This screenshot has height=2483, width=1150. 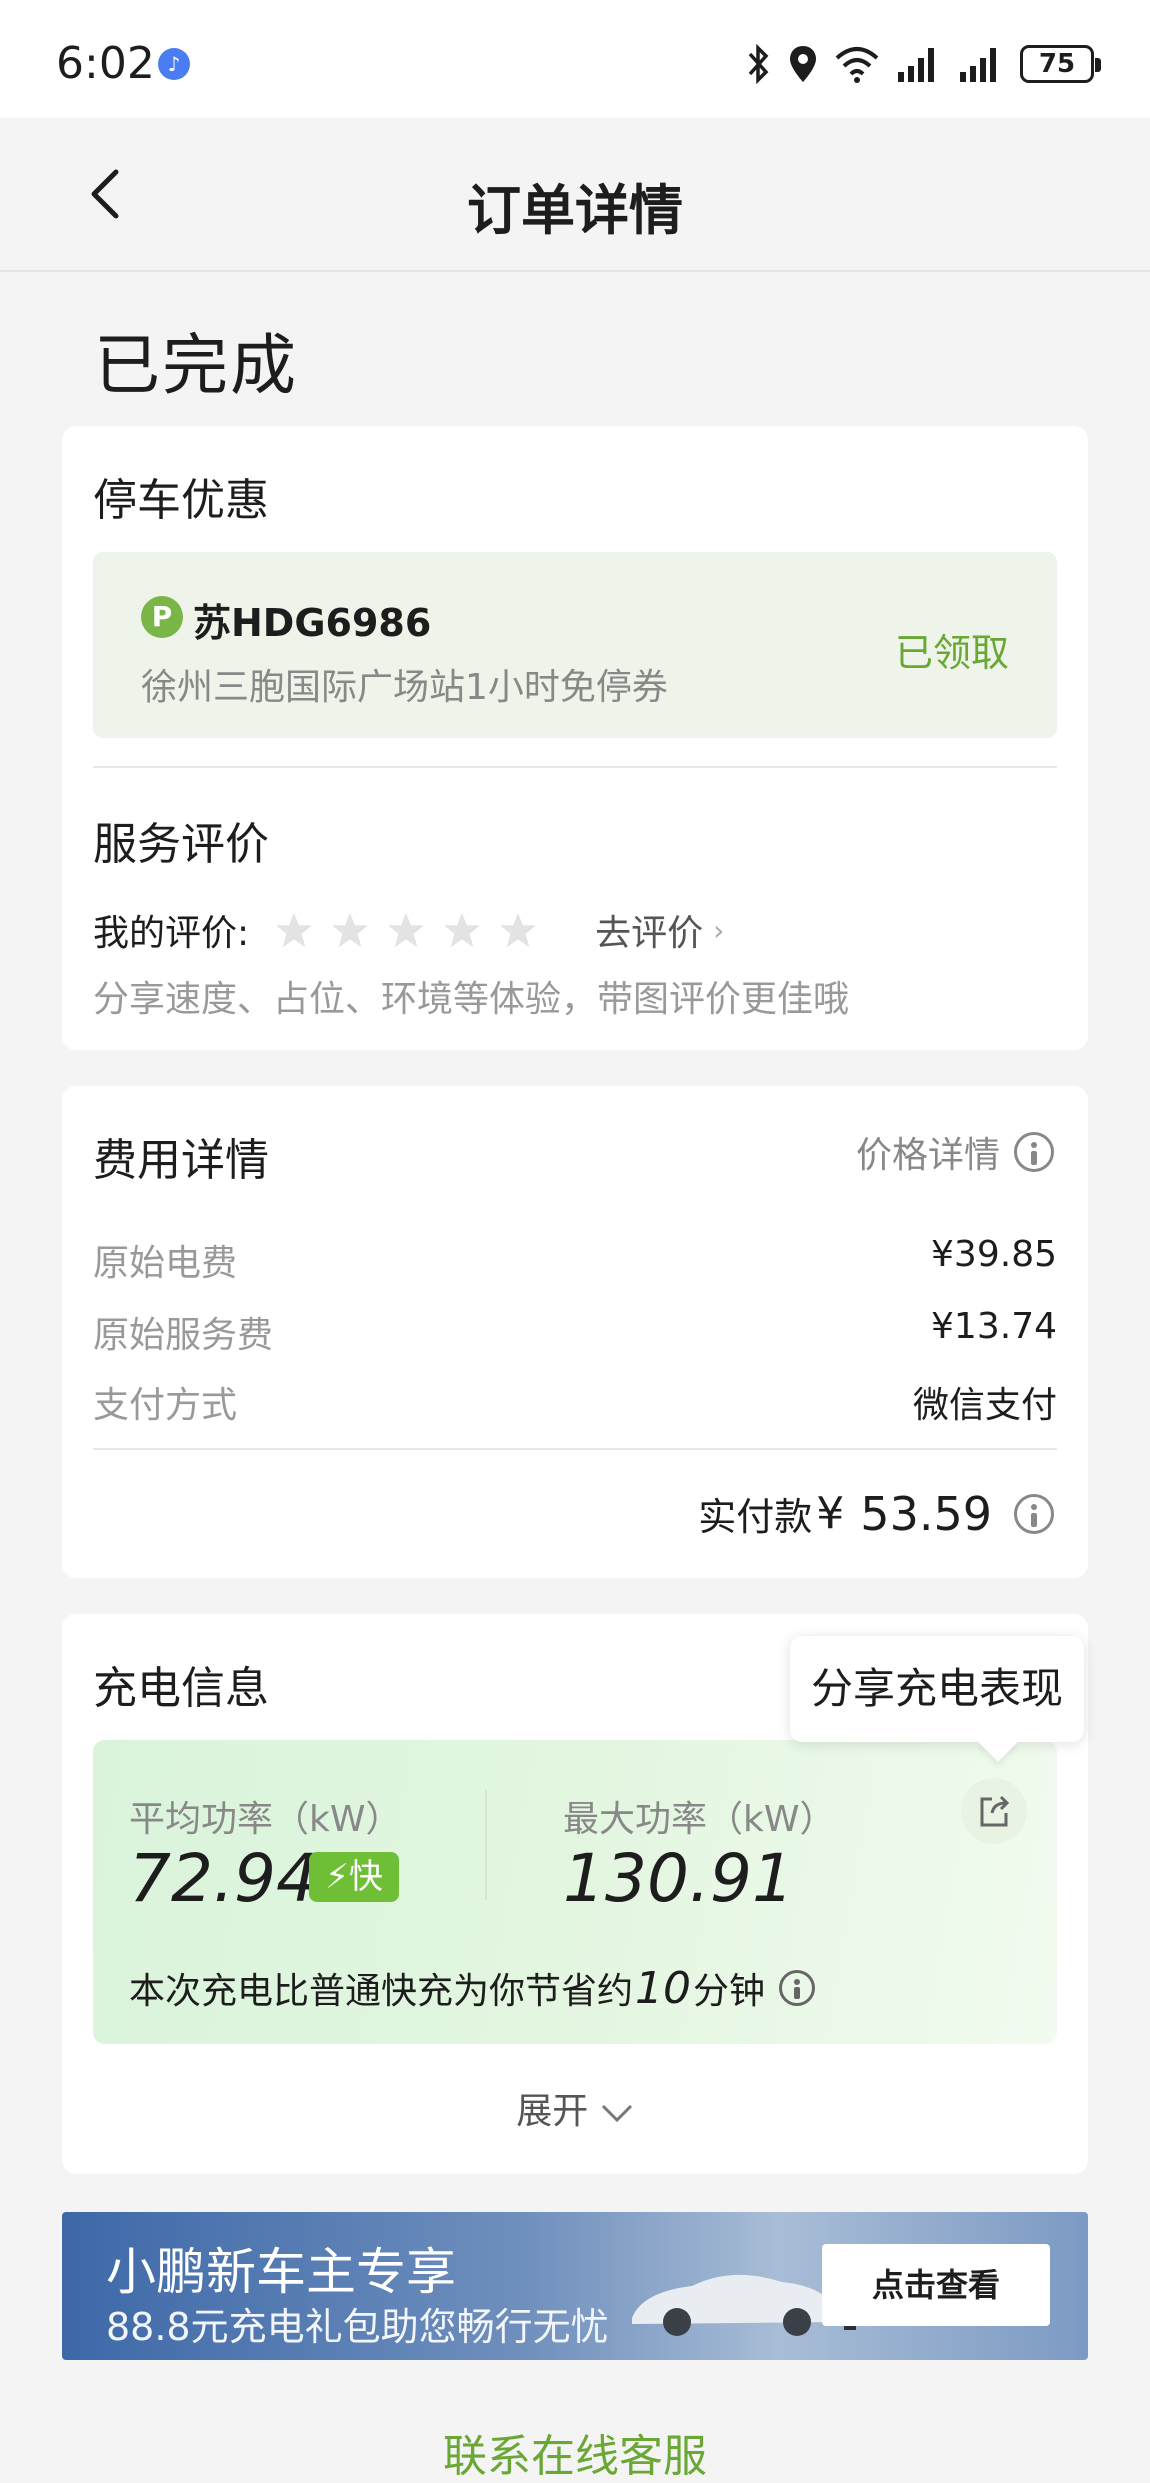 I want to click on fee-label: 原始服务费, so click(x=183, y=1335).